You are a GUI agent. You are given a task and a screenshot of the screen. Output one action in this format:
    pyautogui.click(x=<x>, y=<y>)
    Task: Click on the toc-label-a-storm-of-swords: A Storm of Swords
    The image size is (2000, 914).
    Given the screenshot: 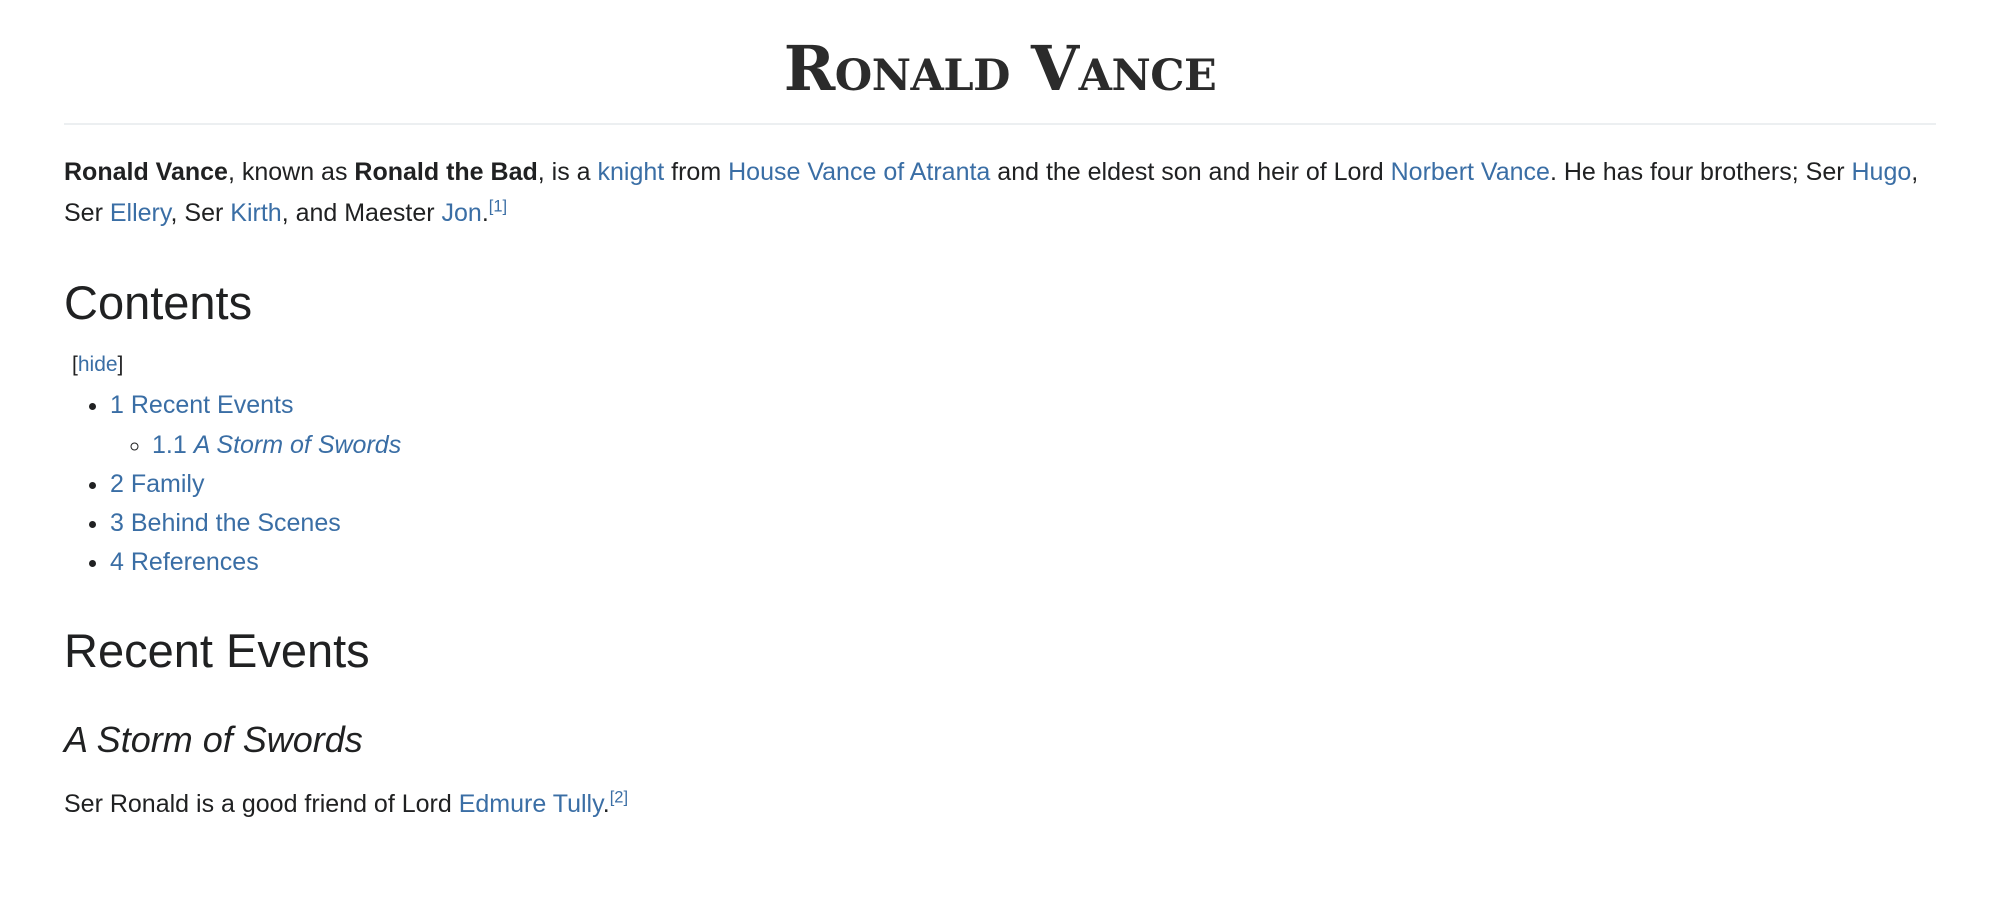 What is the action you would take?
    pyautogui.click(x=297, y=444)
    